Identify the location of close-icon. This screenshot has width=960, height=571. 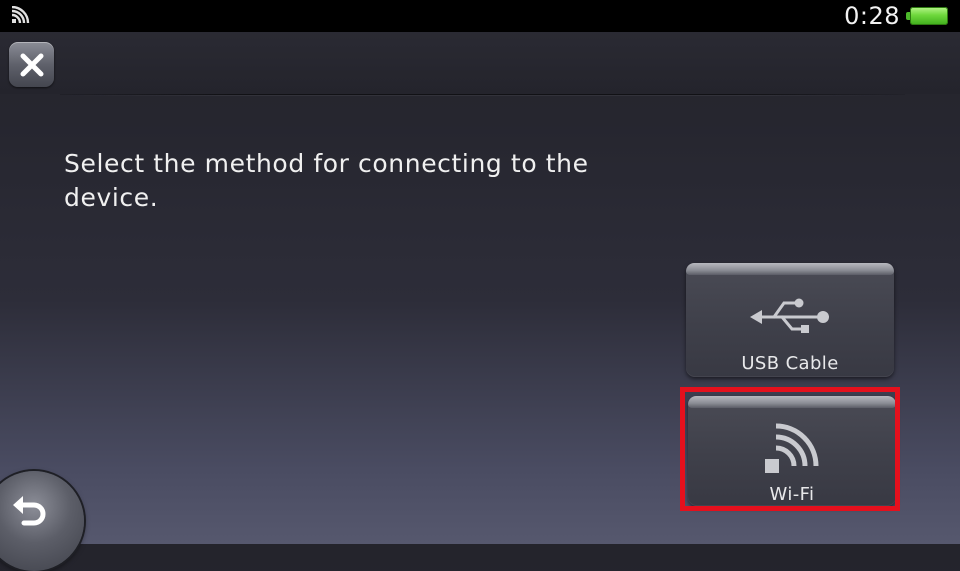
(31, 64).